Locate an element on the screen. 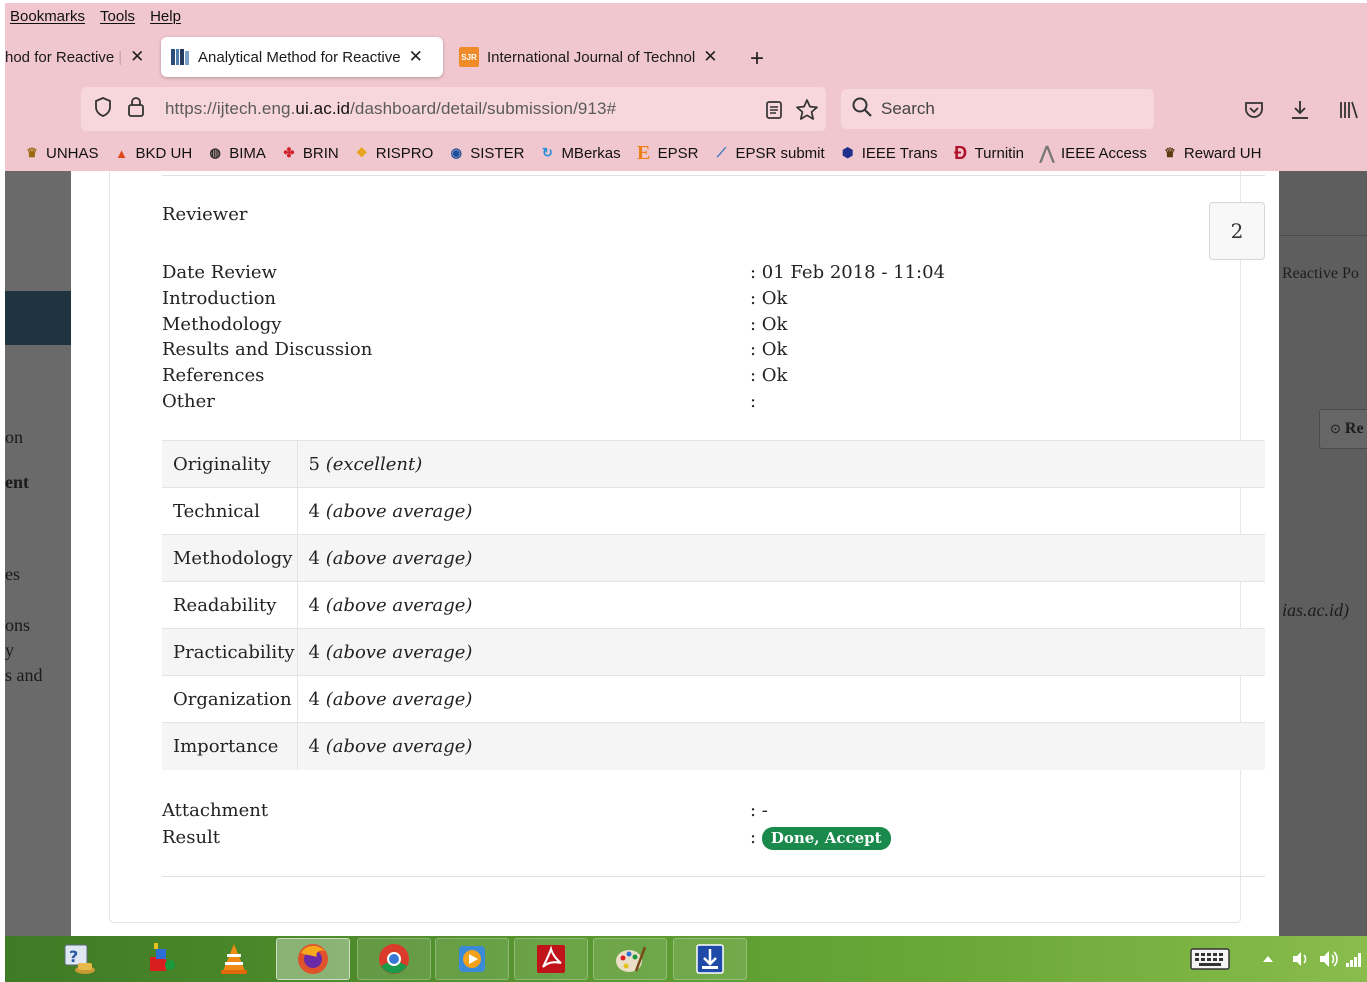 The width and height of the screenshot is (1367, 982). search-box: Search is located at coordinates (997, 109).